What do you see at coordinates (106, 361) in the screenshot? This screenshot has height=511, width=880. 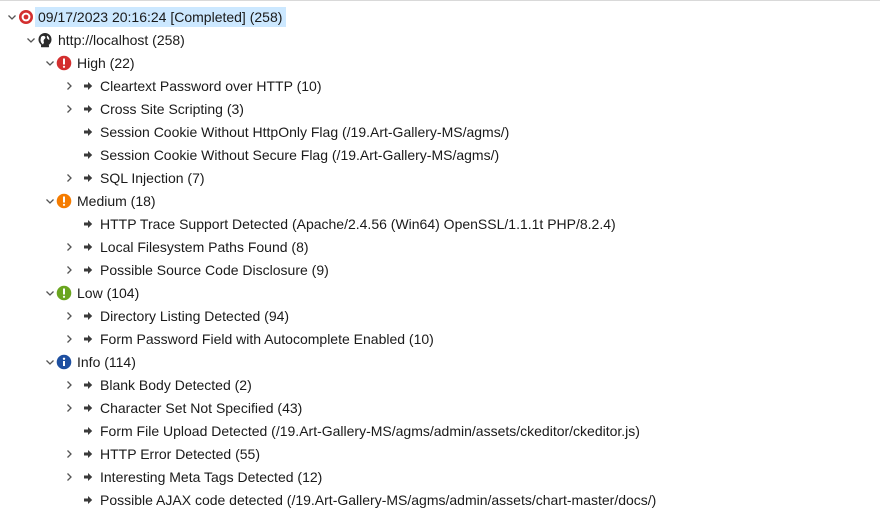 I see `node-label: Info (114)` at bounding box center [106, 361].